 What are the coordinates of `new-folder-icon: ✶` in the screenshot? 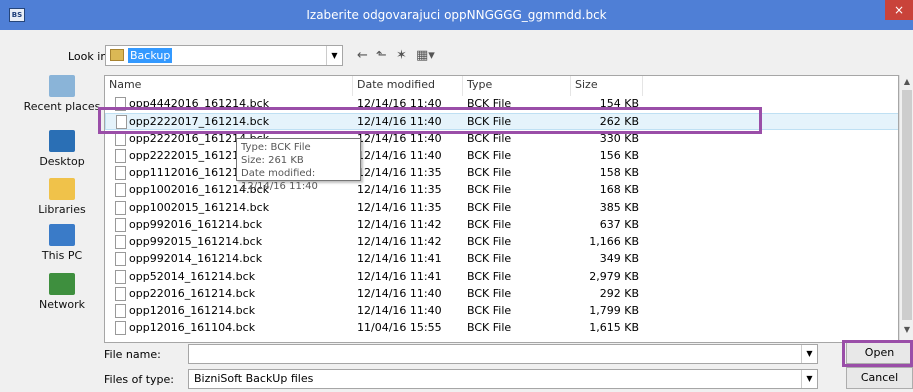 It's located at (401, 55).